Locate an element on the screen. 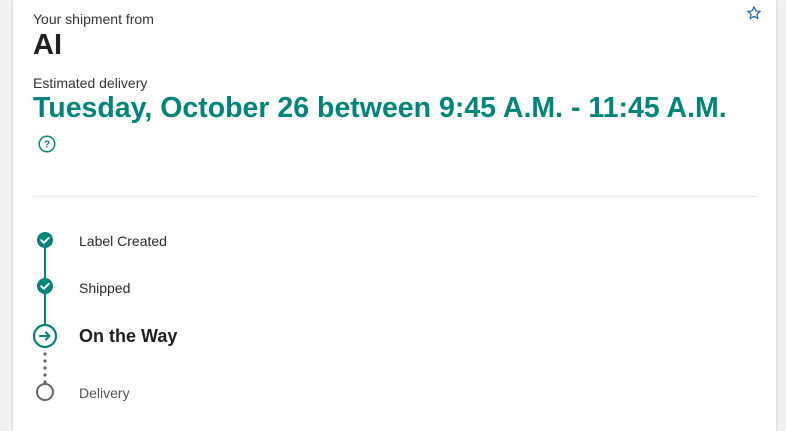  timeline-step-on-the-way: On the Way is located at coordinates (128, 336).